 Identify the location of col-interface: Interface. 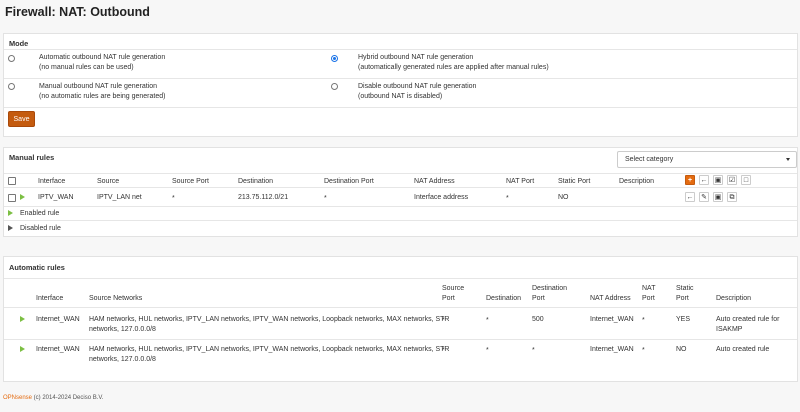
(52, 181).